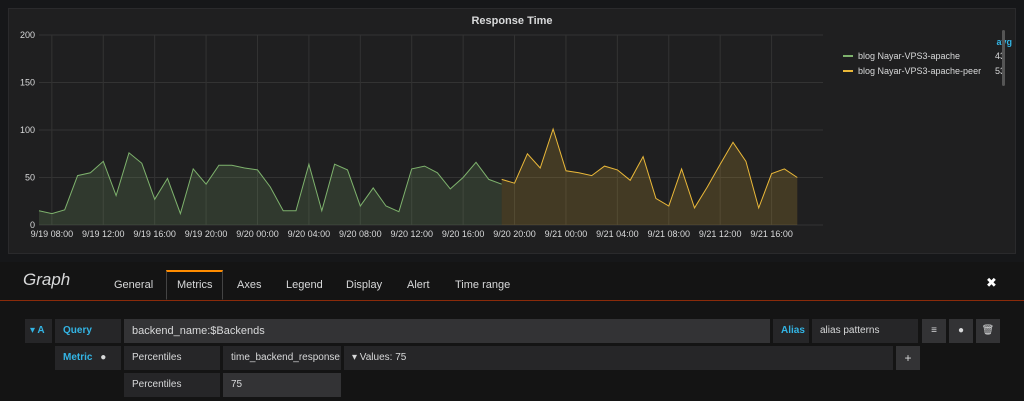  I want to click on x-tick-label-11: 9/21 04:00, so click(617, 234).